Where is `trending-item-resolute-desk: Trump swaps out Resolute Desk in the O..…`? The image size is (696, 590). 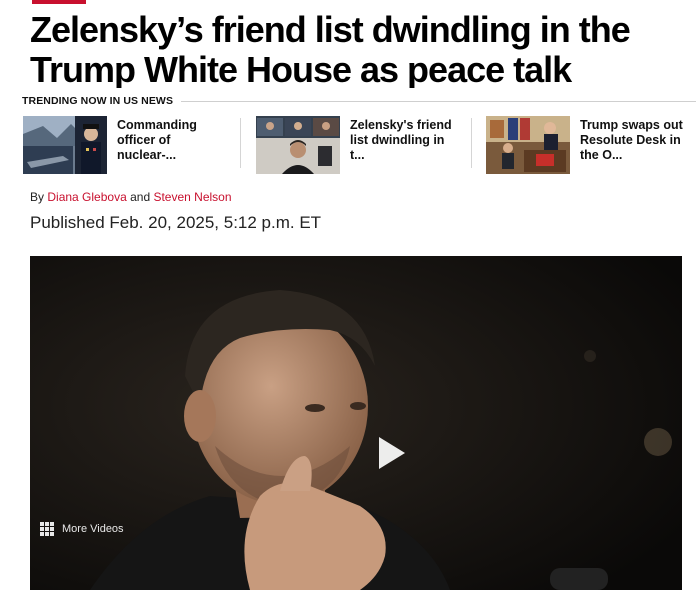
trending-item-resolute-desk: Trump swaps out Resolute Desk in the O..… is located at coordinates (591, 146).